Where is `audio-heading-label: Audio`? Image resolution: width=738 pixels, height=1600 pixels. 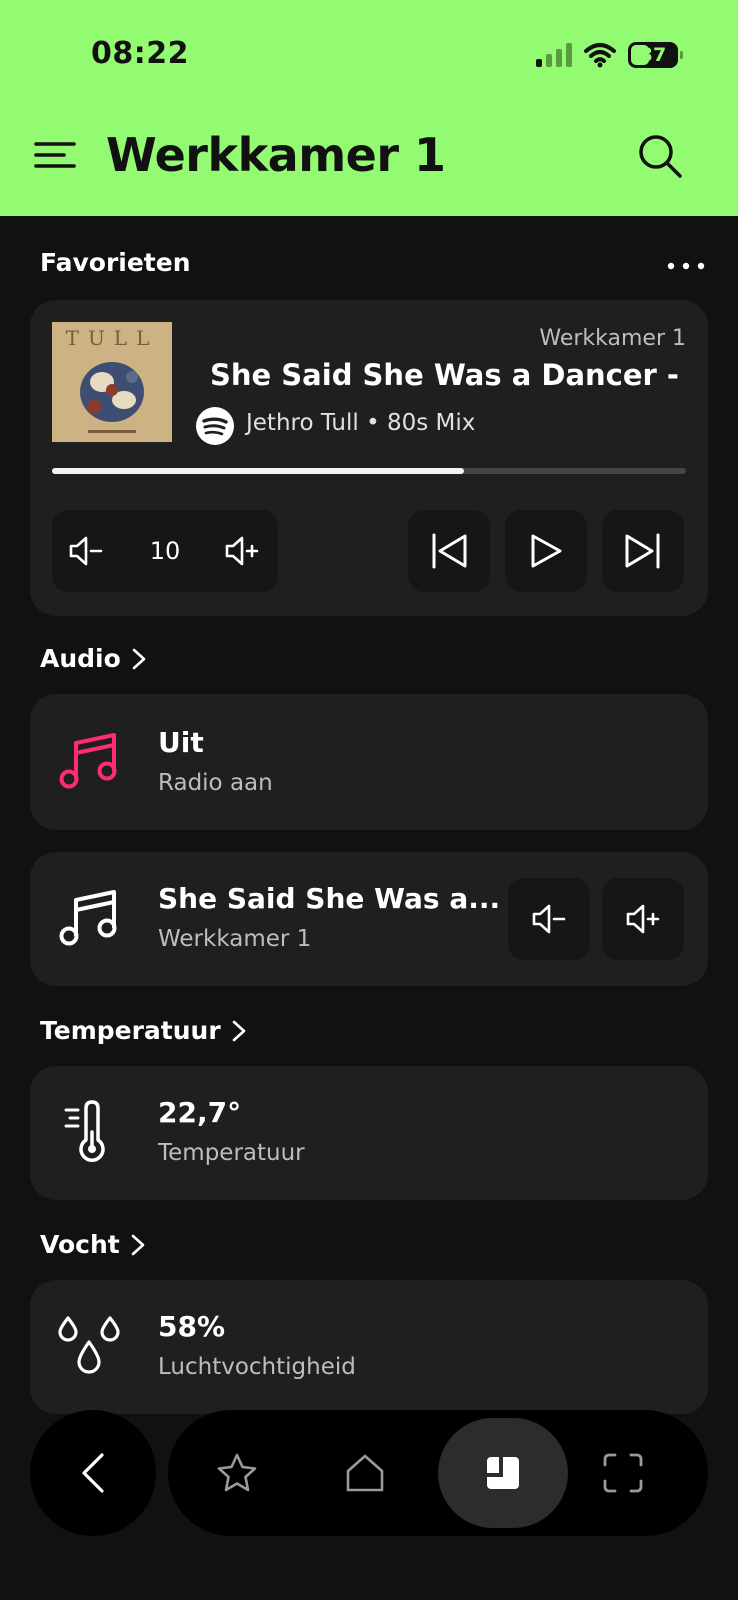 audio-heading-label: Audio is located at coordinates (80, 658).